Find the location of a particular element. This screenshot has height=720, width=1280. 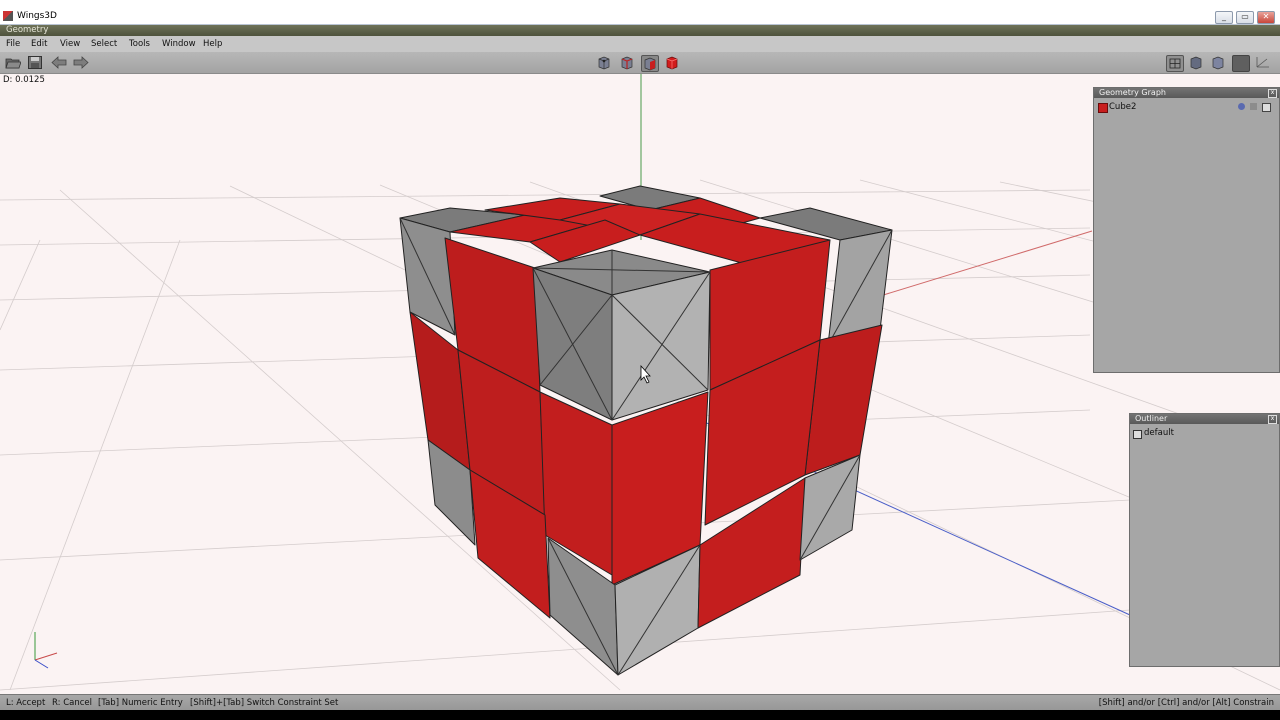

eye-visibility-icon is located at coordinates (1241, 106).